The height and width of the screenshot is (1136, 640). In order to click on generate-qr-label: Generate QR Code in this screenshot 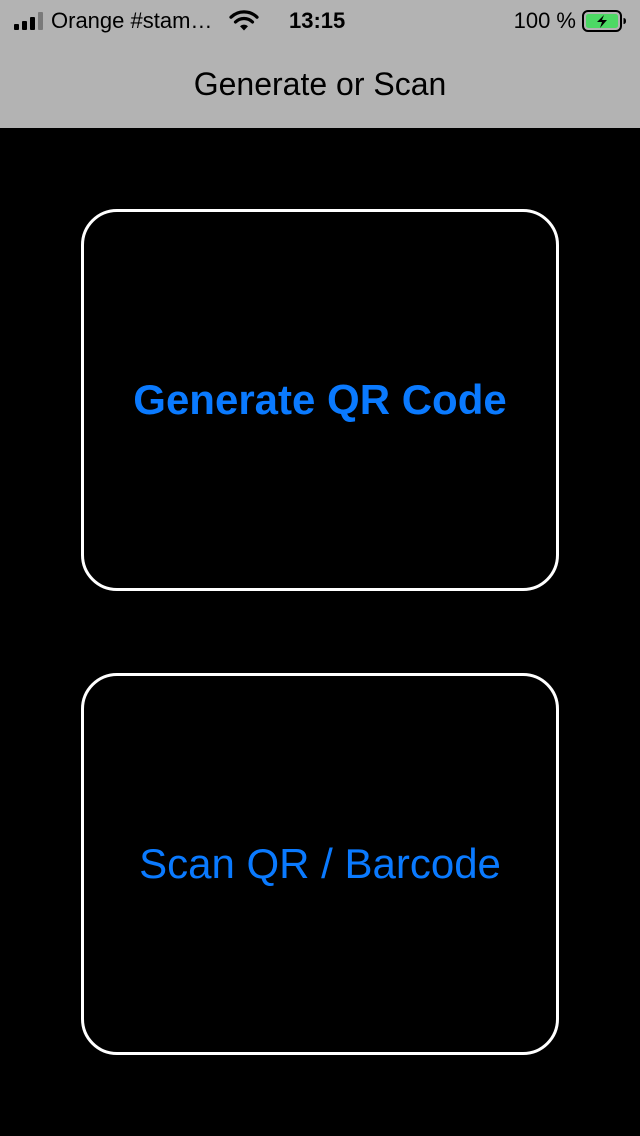, I will do `click(320, 399)`.